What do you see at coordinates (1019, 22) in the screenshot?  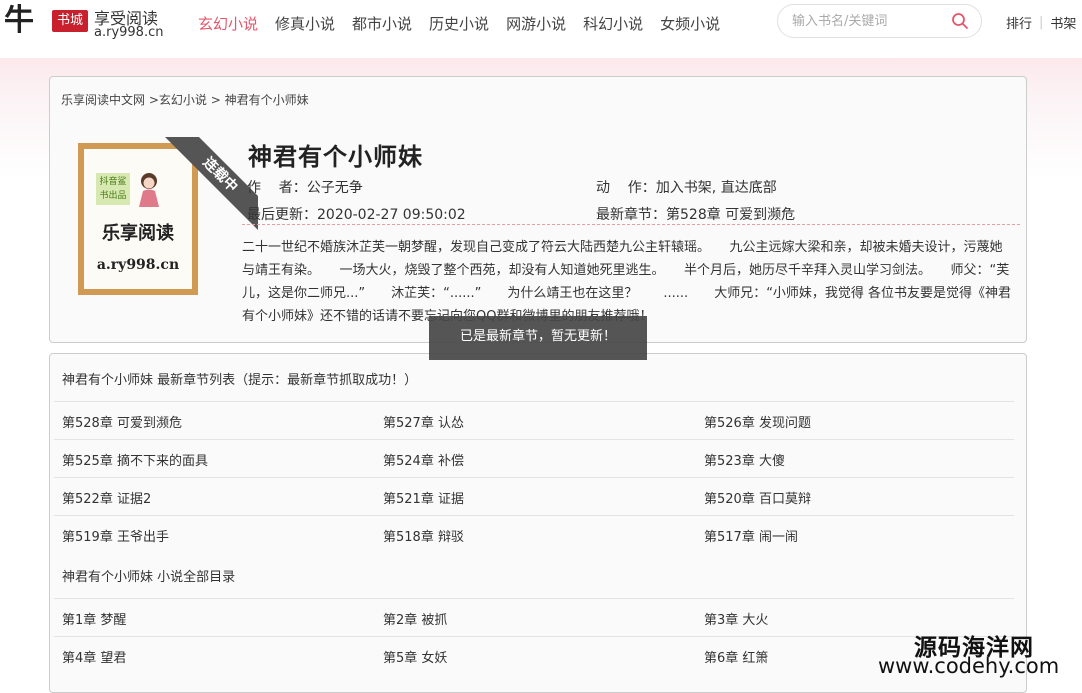 I see `ranking-link: 排行` at bounding box center [1019, 22].